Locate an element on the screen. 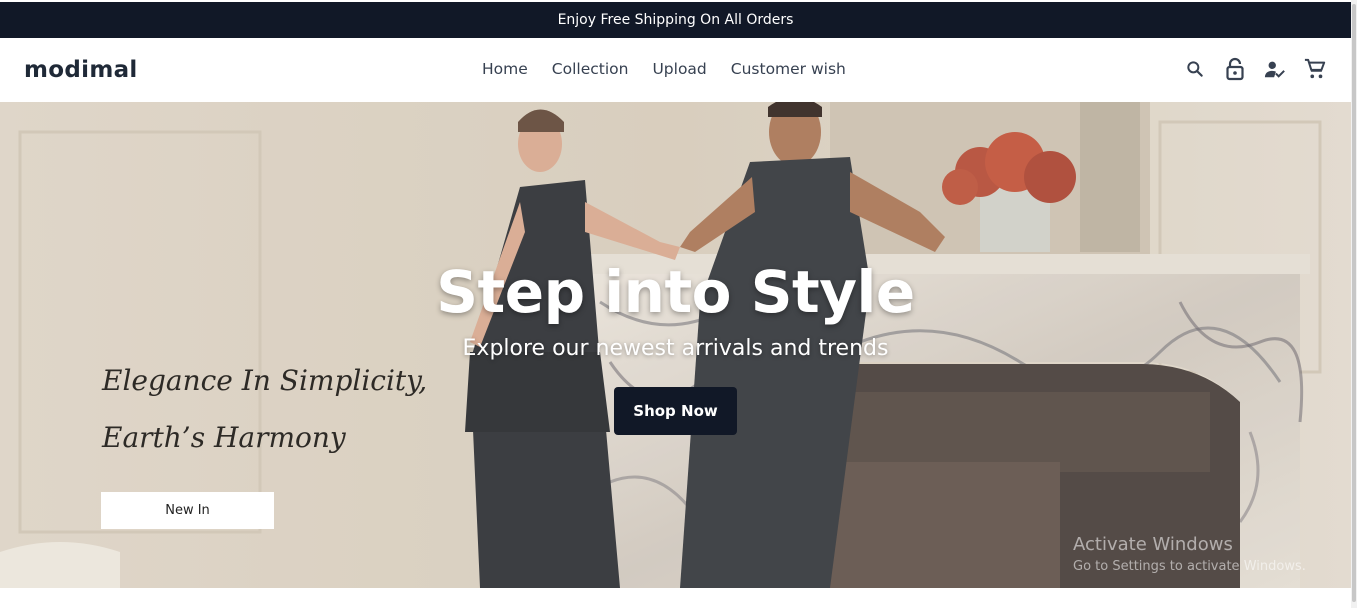  hero-title: Step into Style is located at coordinates (675, 292).